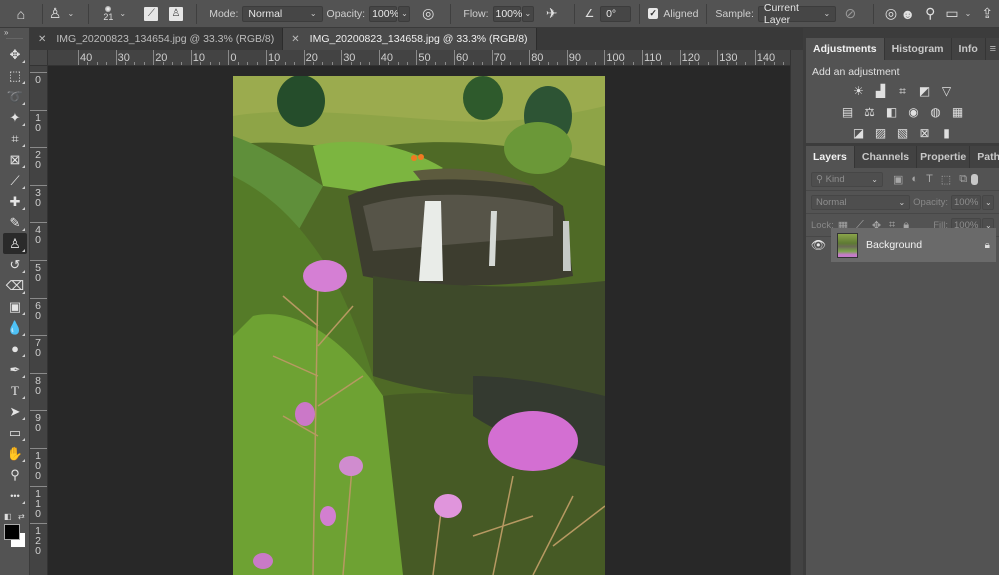  I want to click on clone-source-button: ♙, so click(176, 13).